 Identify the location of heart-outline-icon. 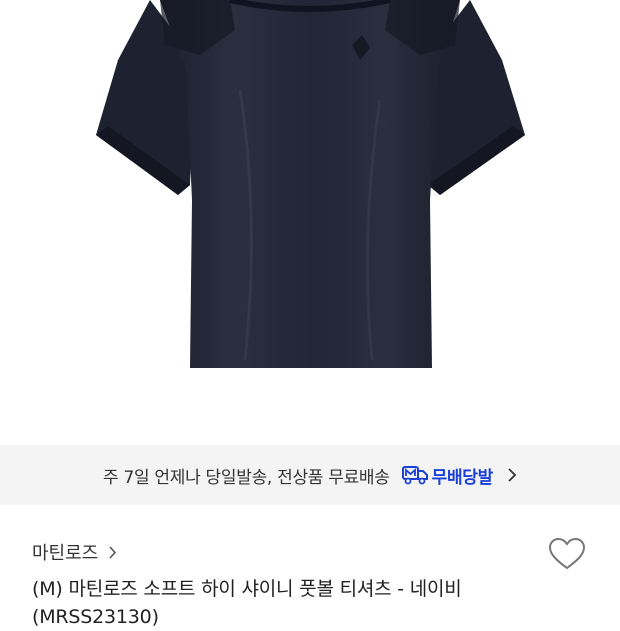
(567, 556).